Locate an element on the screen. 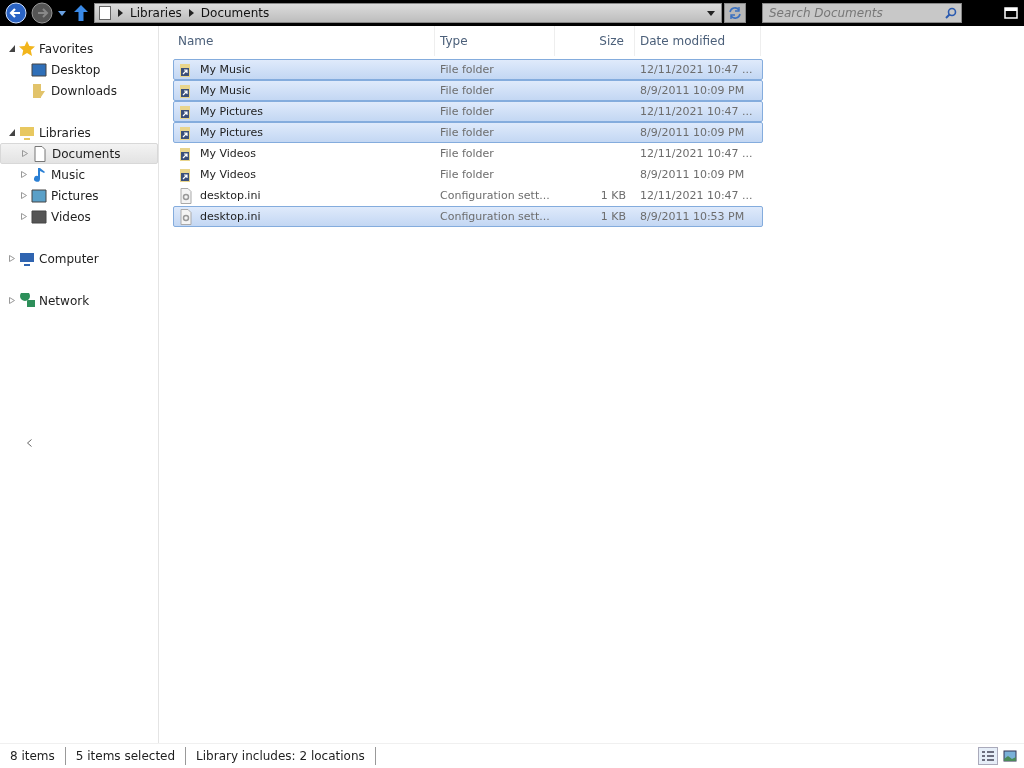 The height and width of the screenshot is (768, 1024). status-text: 8 items is located at coordinates (33, 756).